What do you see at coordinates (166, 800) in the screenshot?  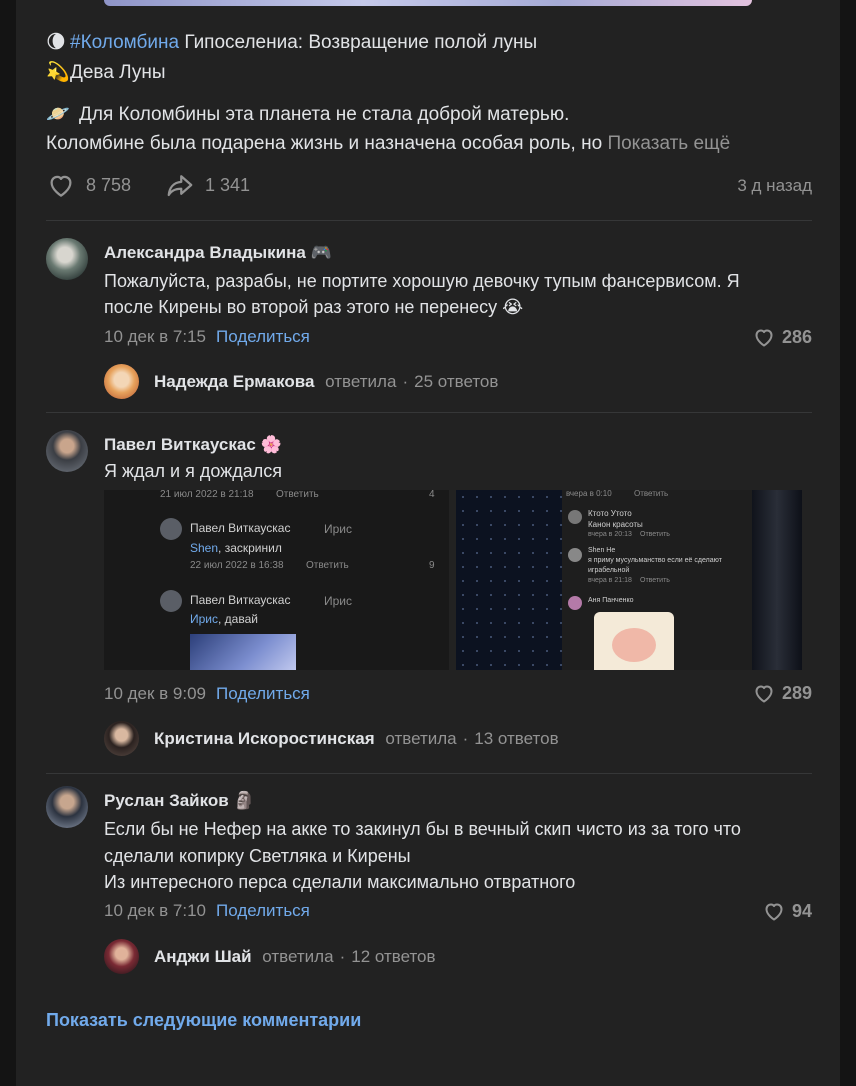 I see `comment-author-name: Руслан Зайков` at bounding box center [166, 800].